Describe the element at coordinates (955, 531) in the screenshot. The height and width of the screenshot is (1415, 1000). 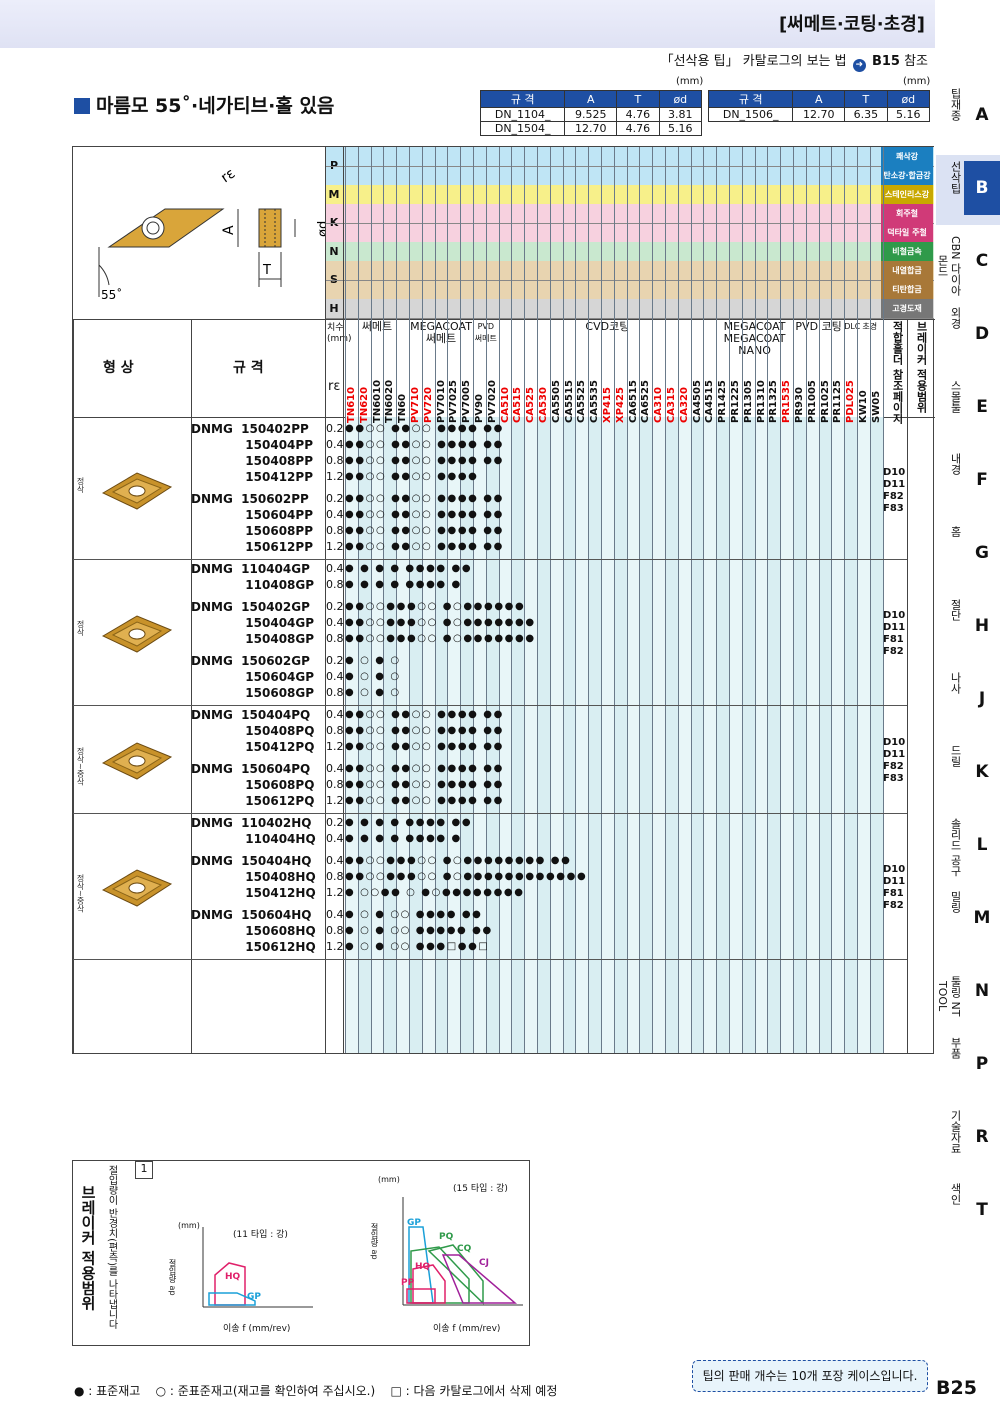
I see `tab-label: 홈` at that location.